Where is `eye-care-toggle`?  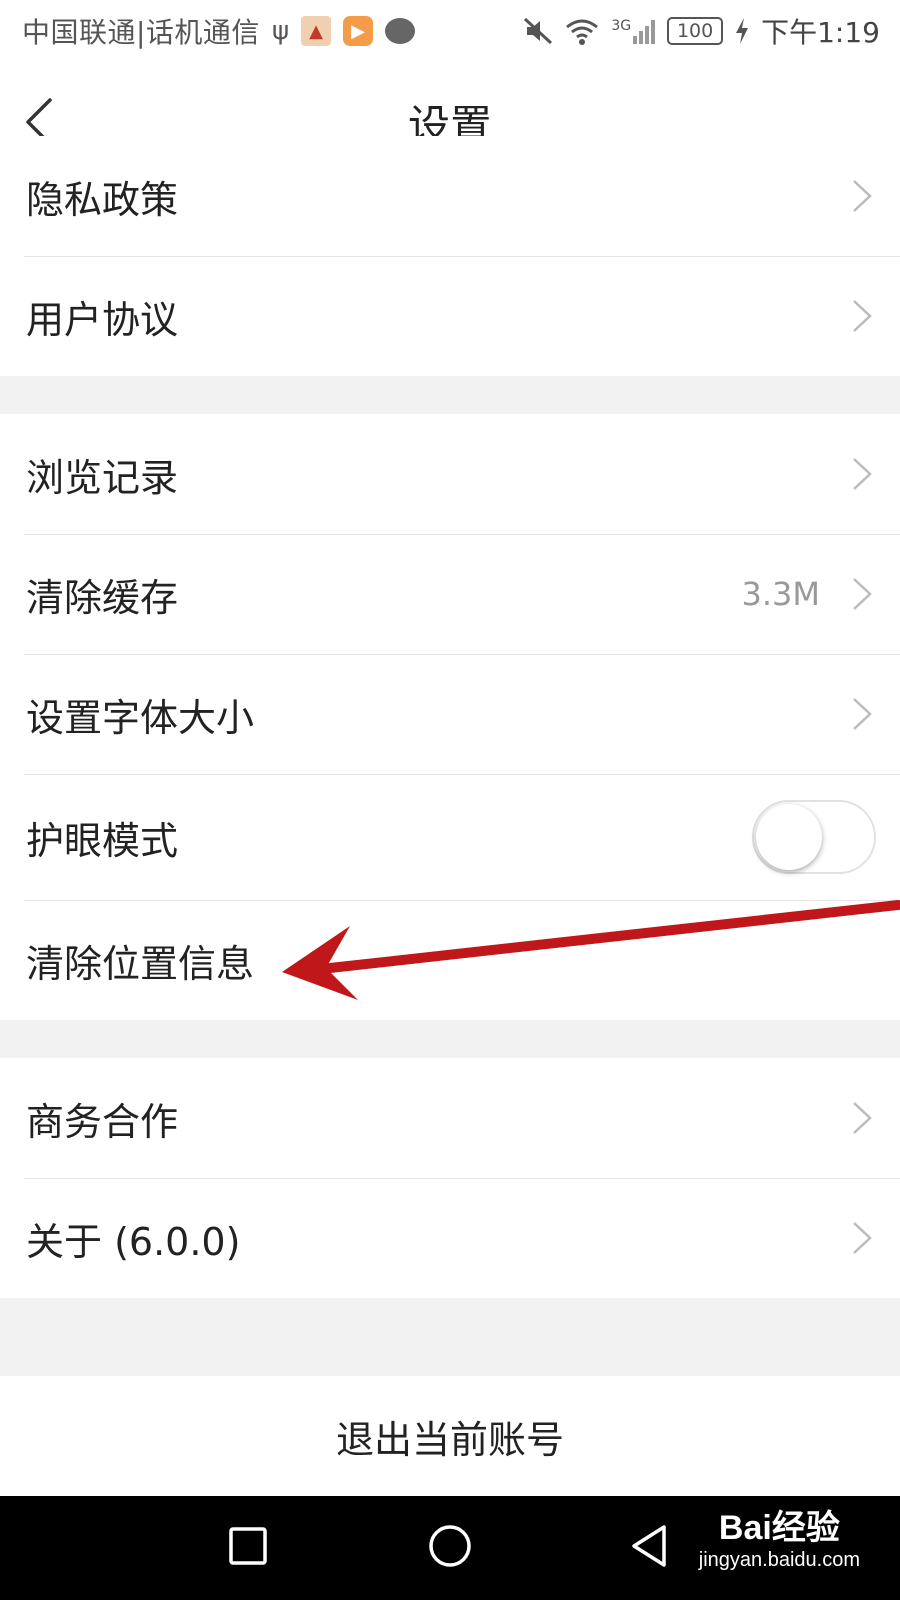
eye-care-toggle is located at coordinates (814, 837).